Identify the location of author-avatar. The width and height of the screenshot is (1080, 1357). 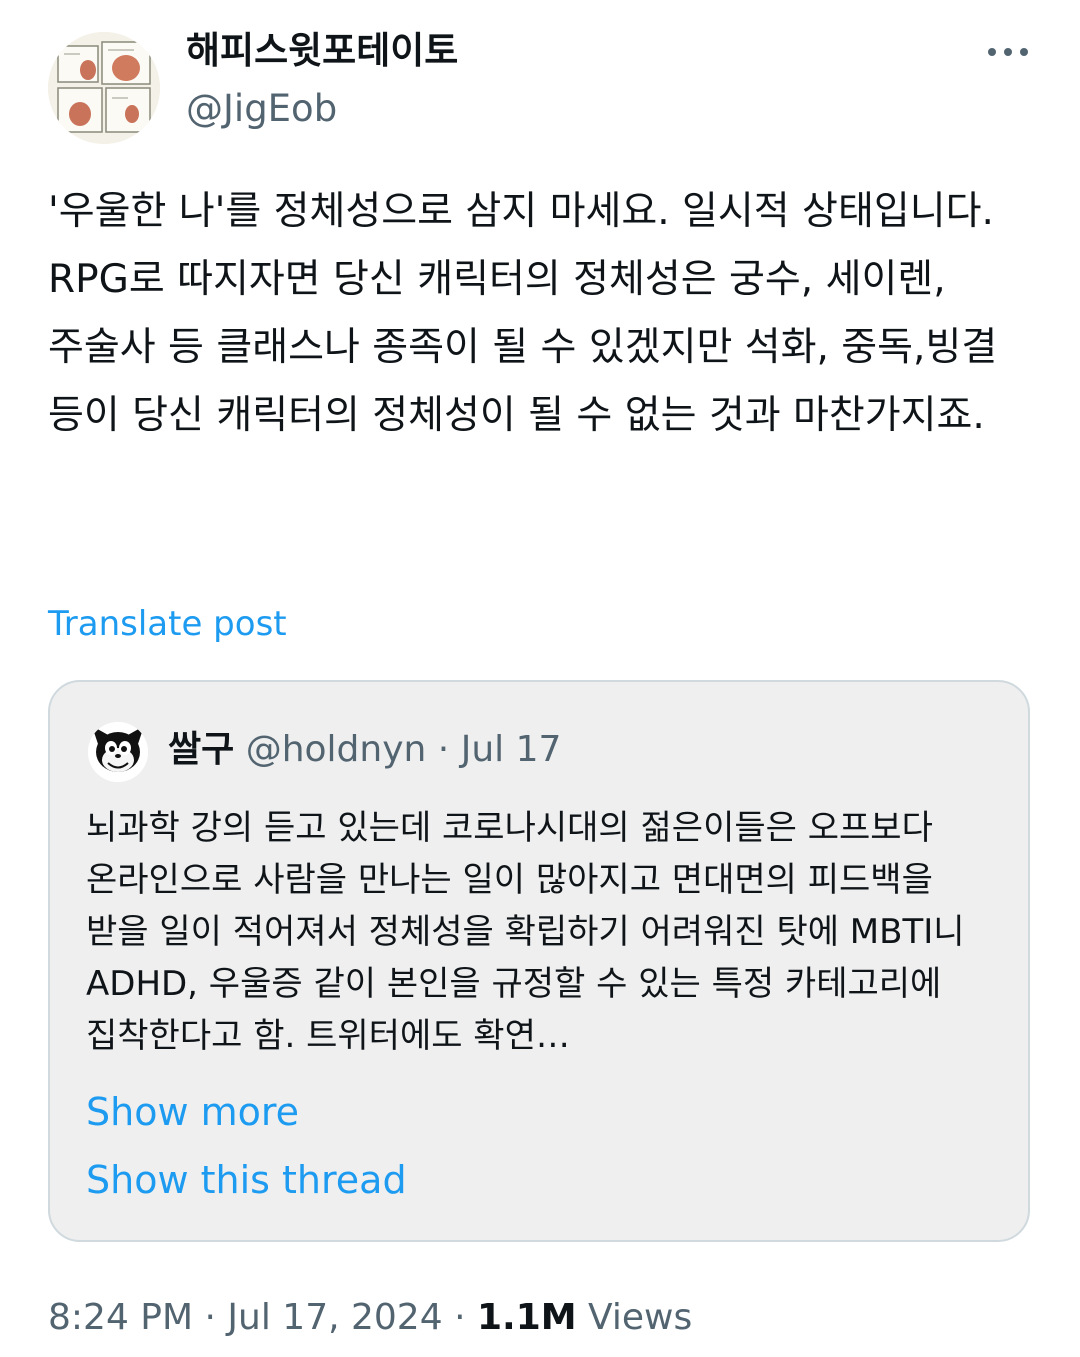
(104, 88).